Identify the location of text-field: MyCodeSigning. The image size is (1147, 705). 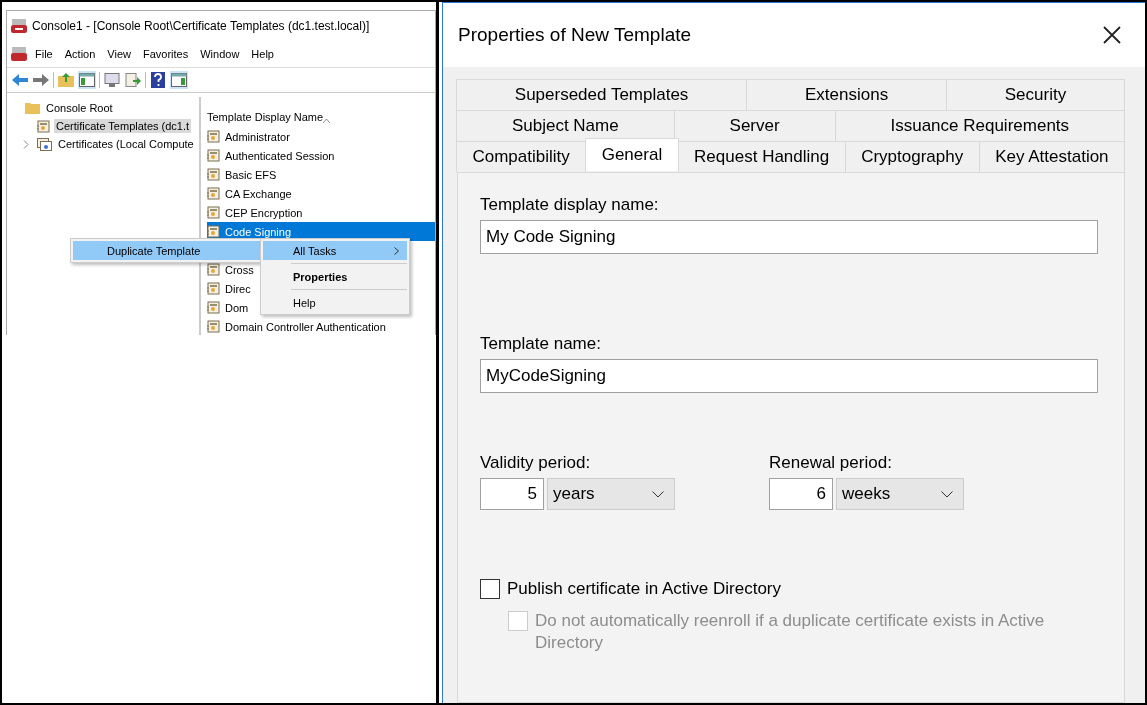
(789, 376).